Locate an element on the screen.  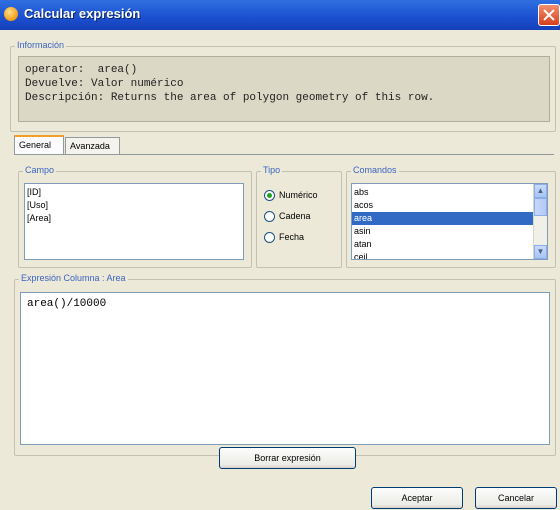
window-title: Calcular expresión is located at coordinates (82, 13).